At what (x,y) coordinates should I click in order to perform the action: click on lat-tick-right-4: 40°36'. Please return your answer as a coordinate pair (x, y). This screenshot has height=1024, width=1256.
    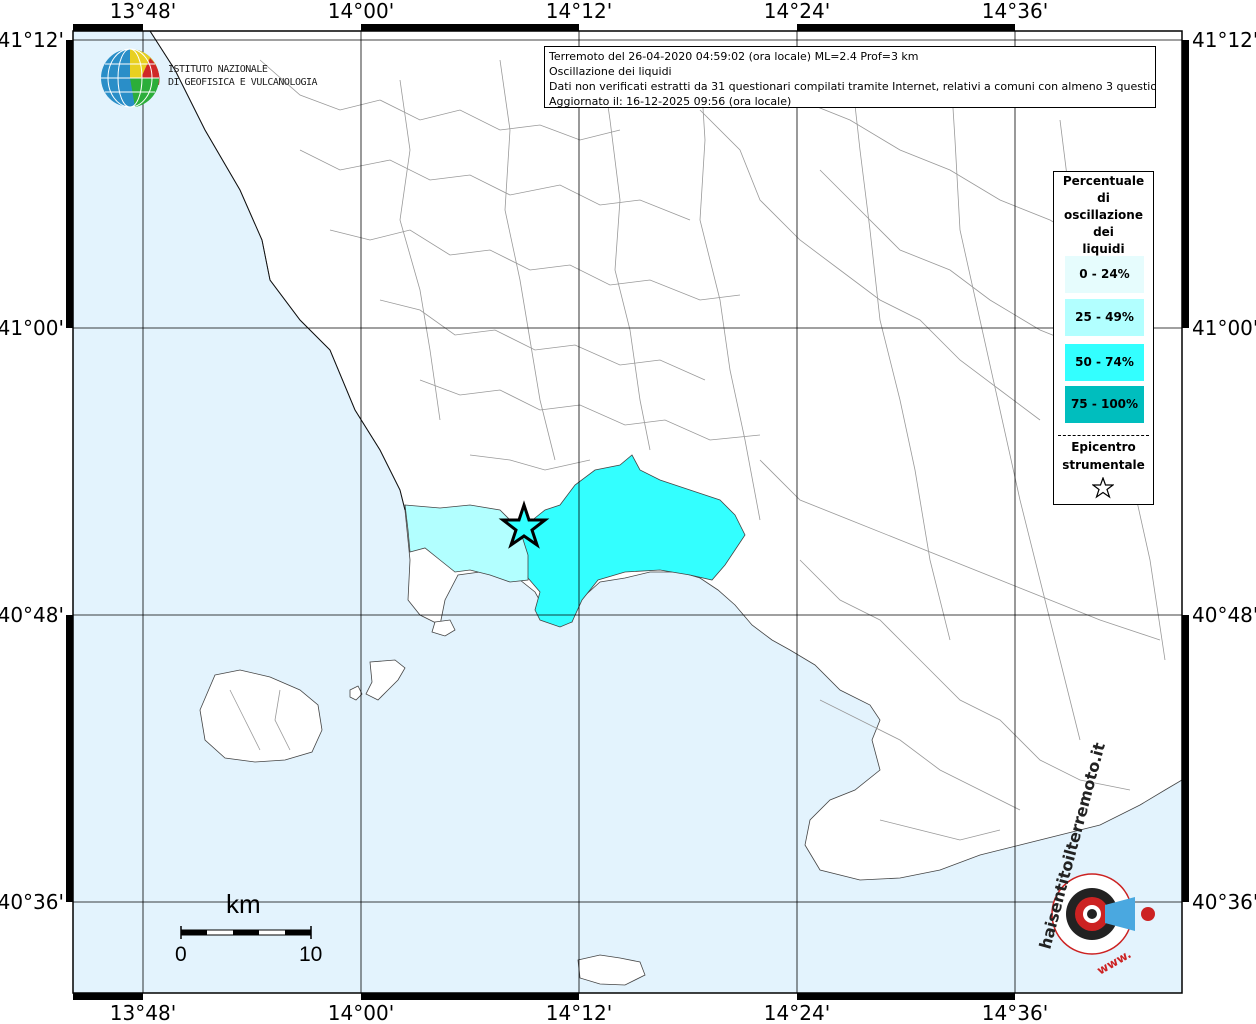
    Looking at the image, I should click on (1224, 902).